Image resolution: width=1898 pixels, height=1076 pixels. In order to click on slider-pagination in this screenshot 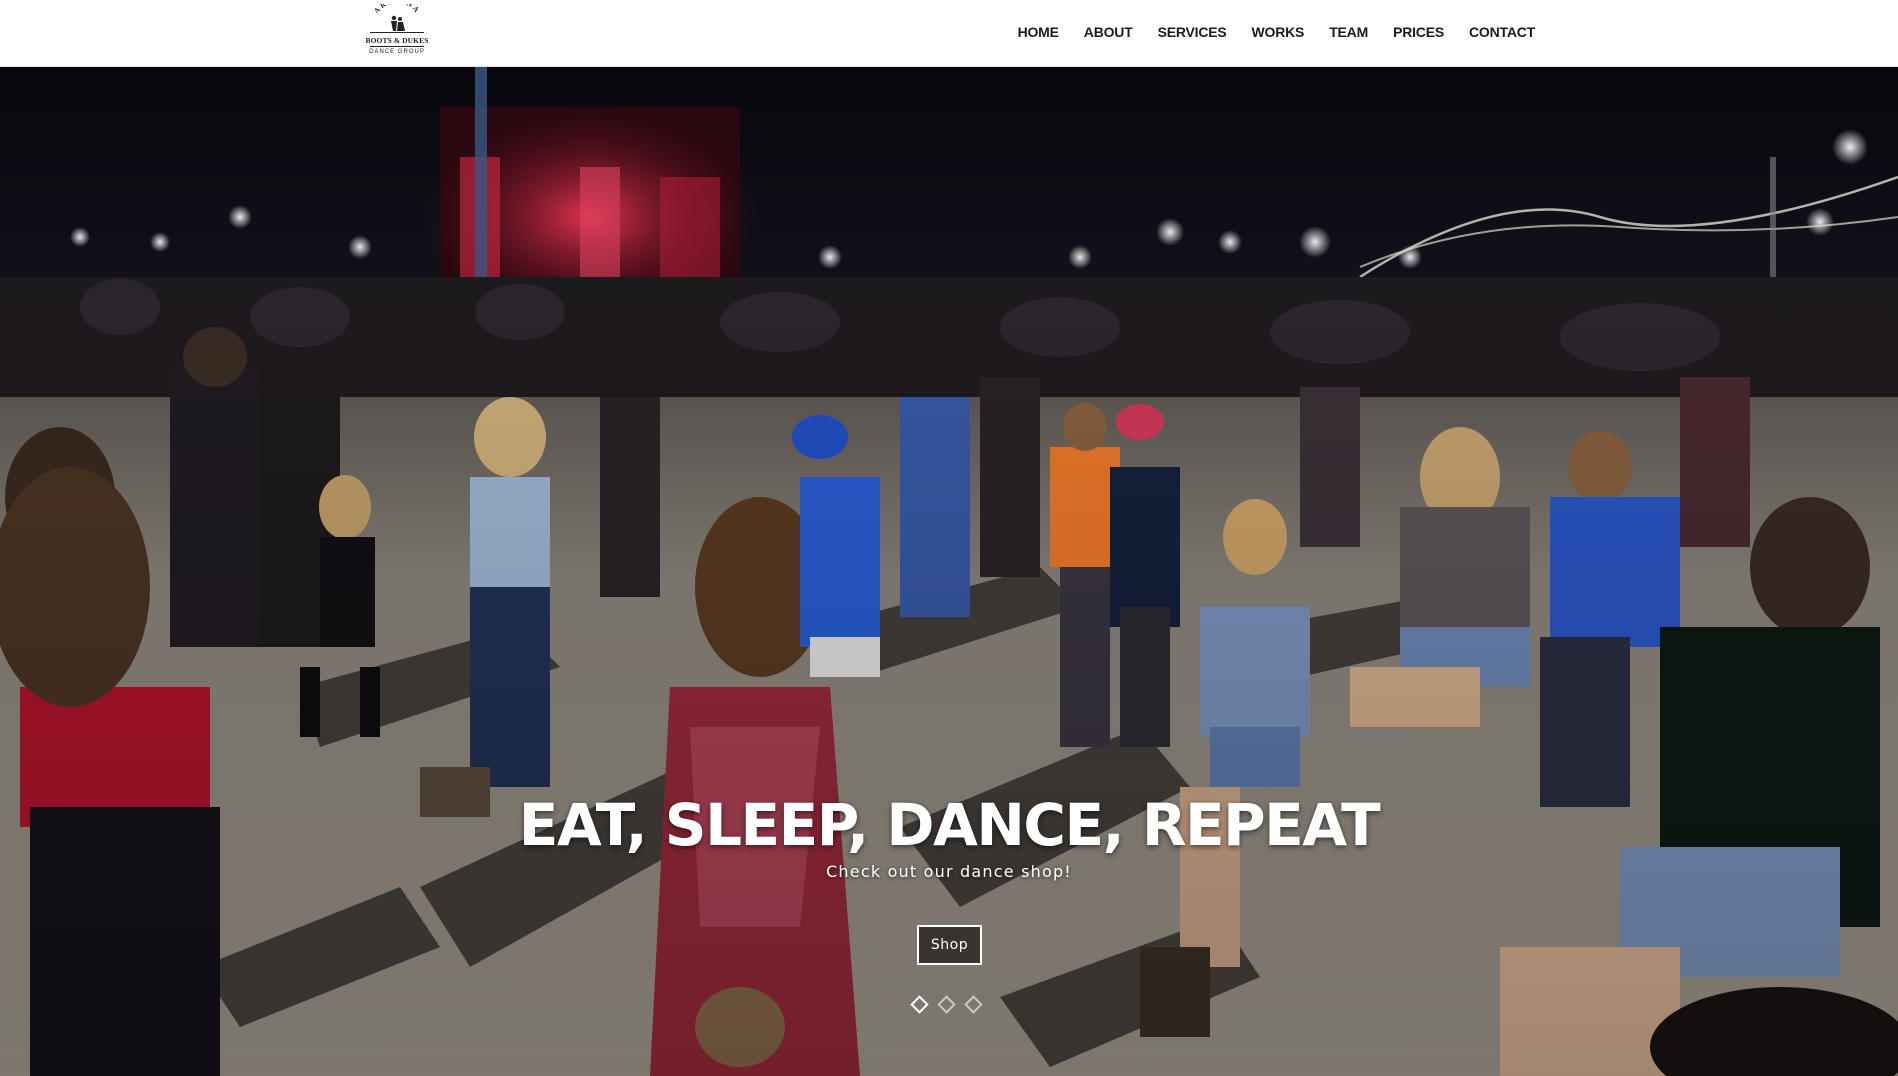, I will do `click(946, 1004)`.